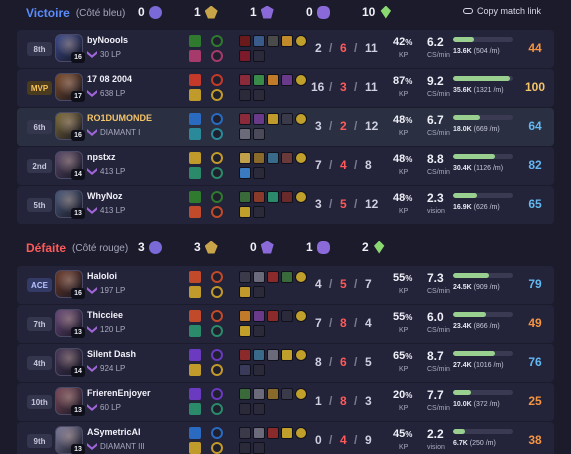  Describe the element at coordinates (501, 11) in the screenshot. I see `copy-link-button: Copy match link` at that location.